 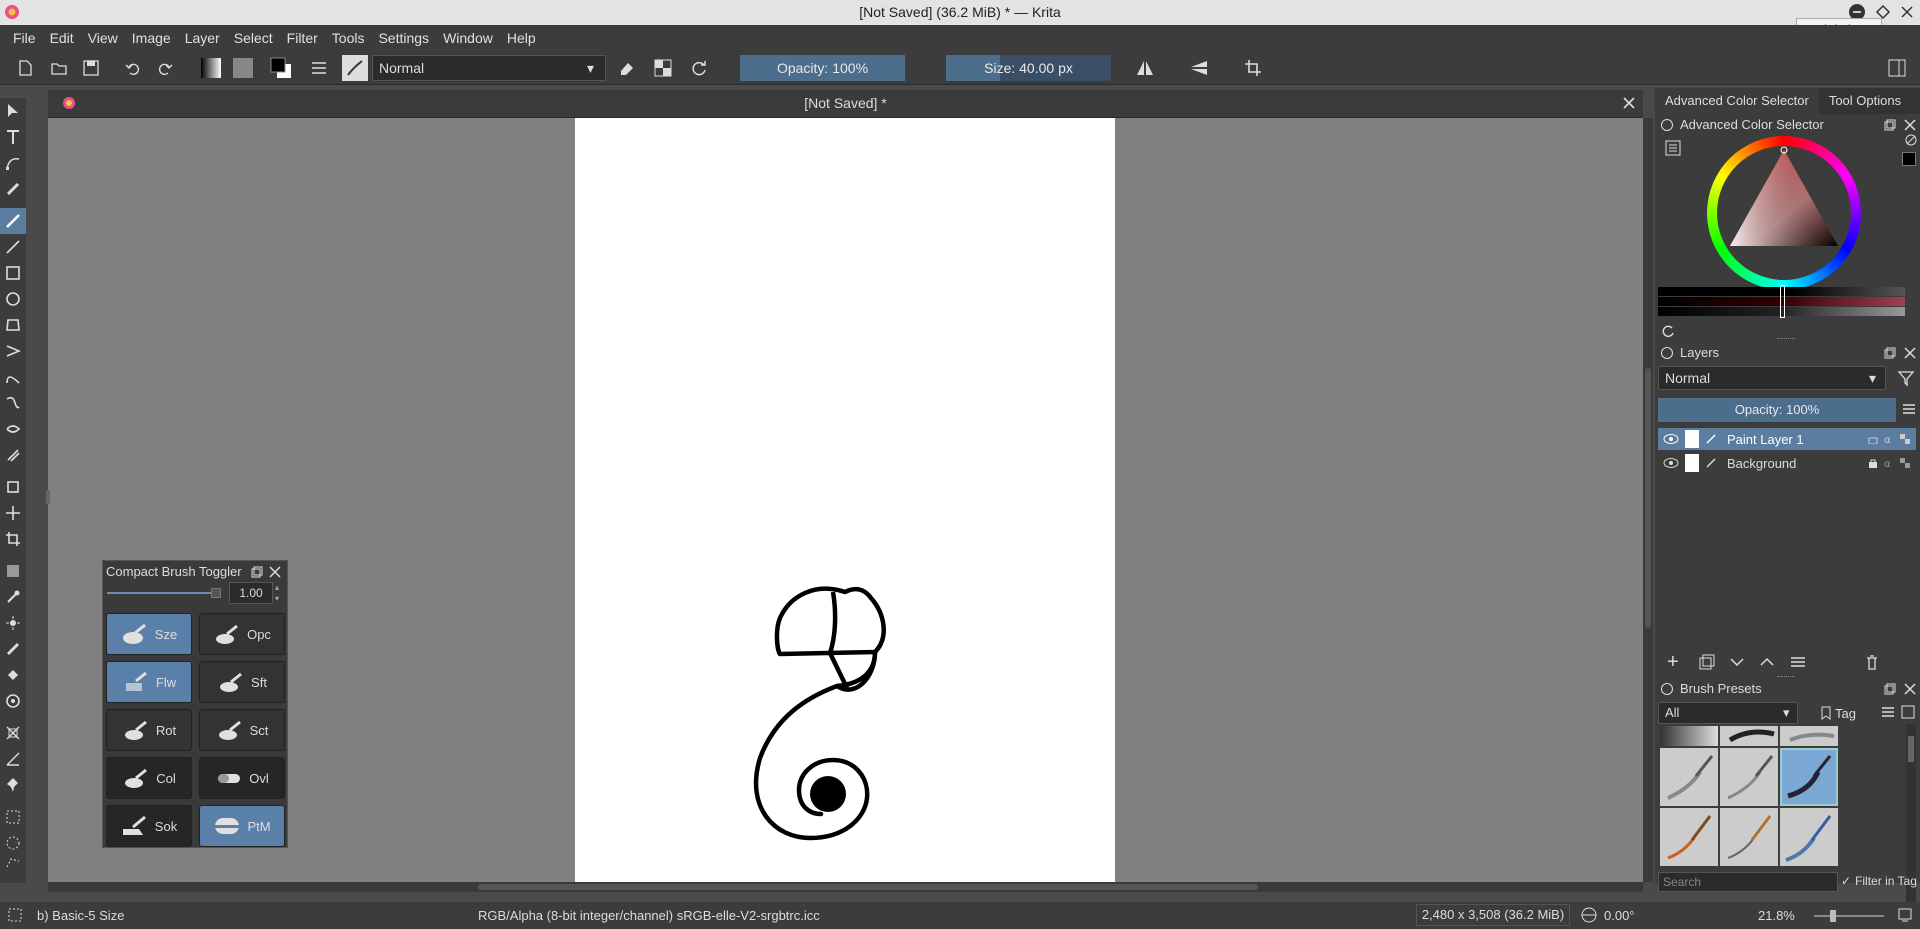 I want to click on move-tool-icon, so click(x=13, y=513).